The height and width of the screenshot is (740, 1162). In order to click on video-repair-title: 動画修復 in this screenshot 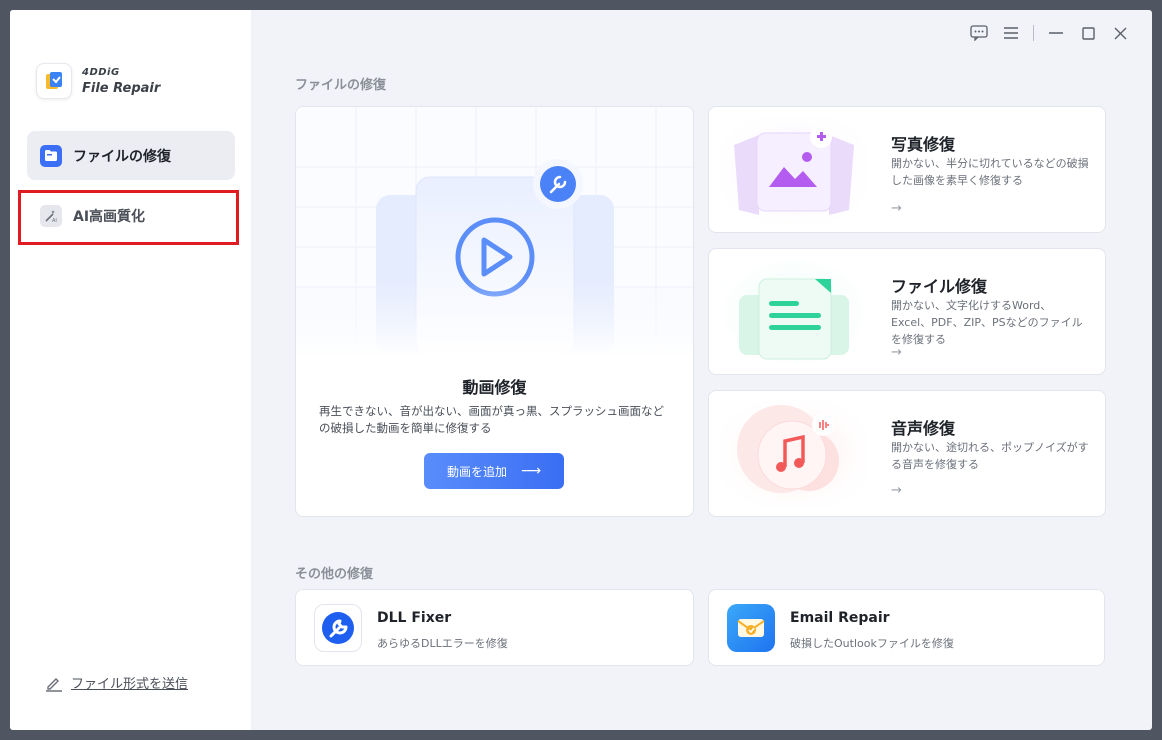, I will do `click(494, 387)`.